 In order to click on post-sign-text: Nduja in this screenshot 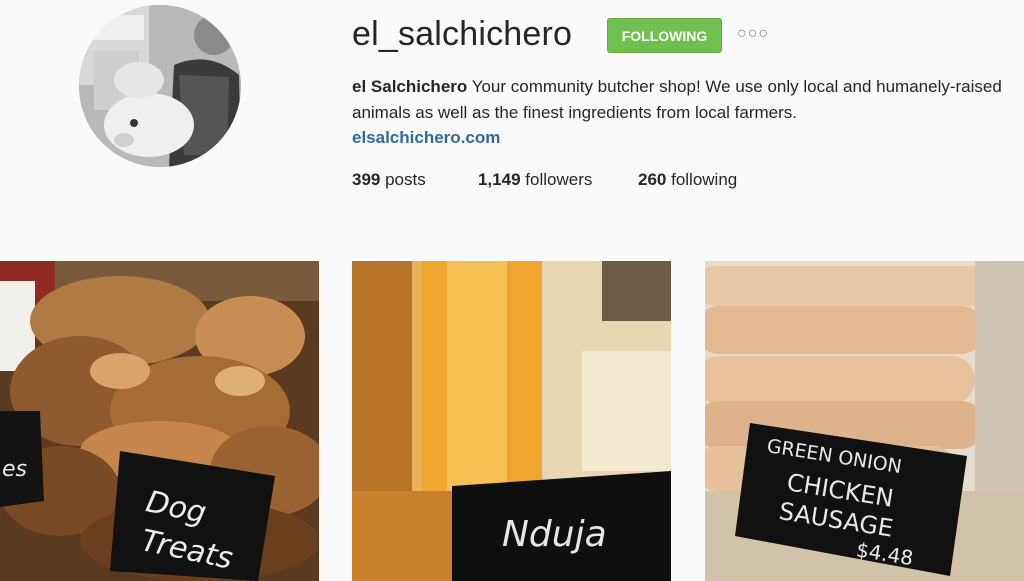, I will do `click(554, 534)`.